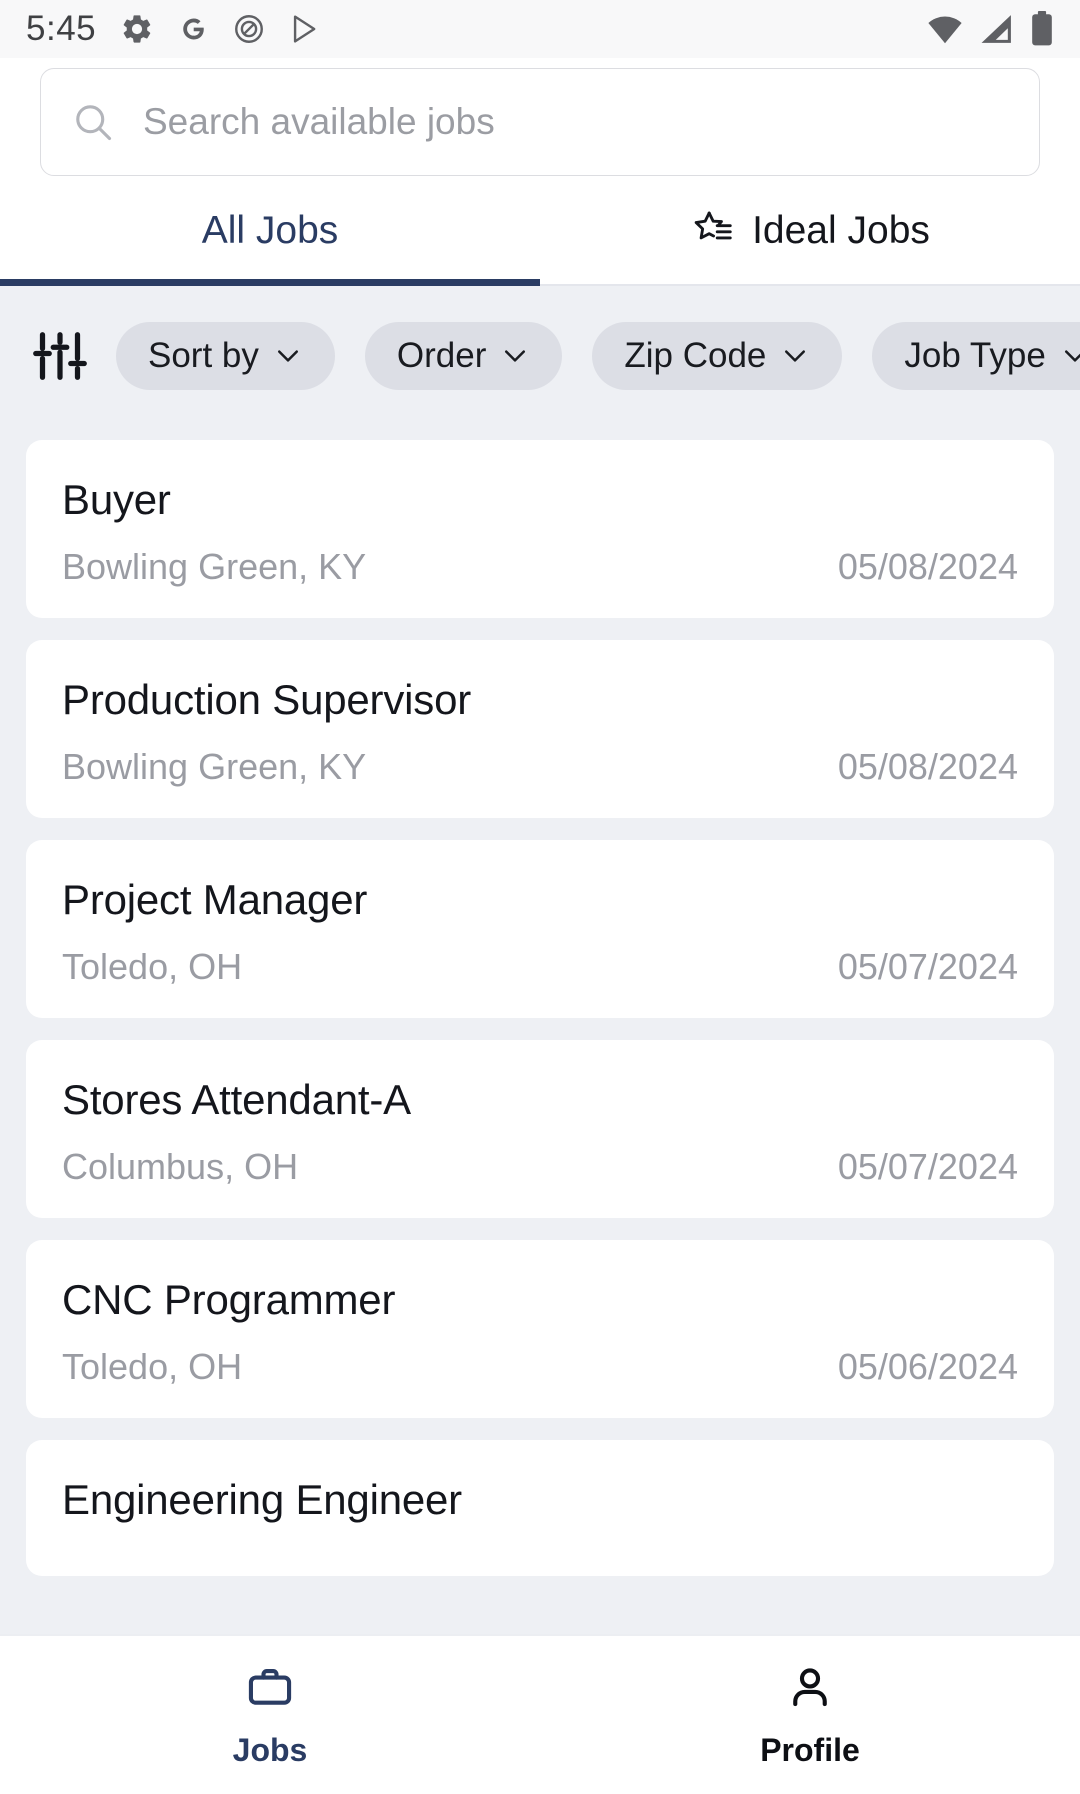 This screenshot has height=1794, width=1080. Describe the element at coordinates (116, 499) in the screenshot. I see `job-title: Buyer` at that location.